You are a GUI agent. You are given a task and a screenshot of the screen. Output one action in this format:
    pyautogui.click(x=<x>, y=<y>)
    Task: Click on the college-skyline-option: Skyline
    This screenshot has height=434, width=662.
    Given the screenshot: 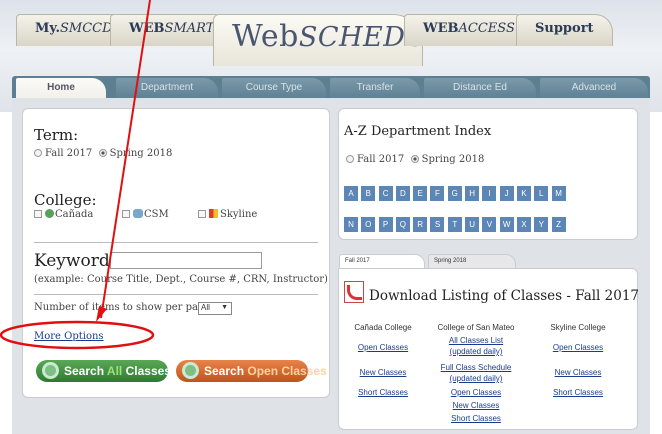 What is the action you would take?
    pyautogui.click(x=227, y=214)
    